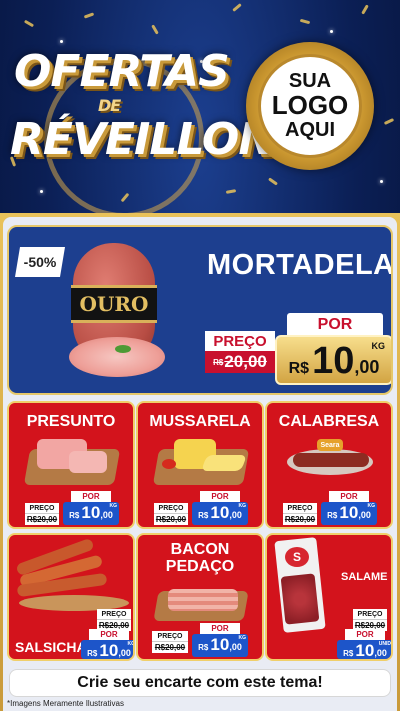 This screenshot has width=400, height=711. What do you see at coordinates (200, 421) in the screenshot?
I see `product-name: MUSSARELA` at bounding box center [200, 421].